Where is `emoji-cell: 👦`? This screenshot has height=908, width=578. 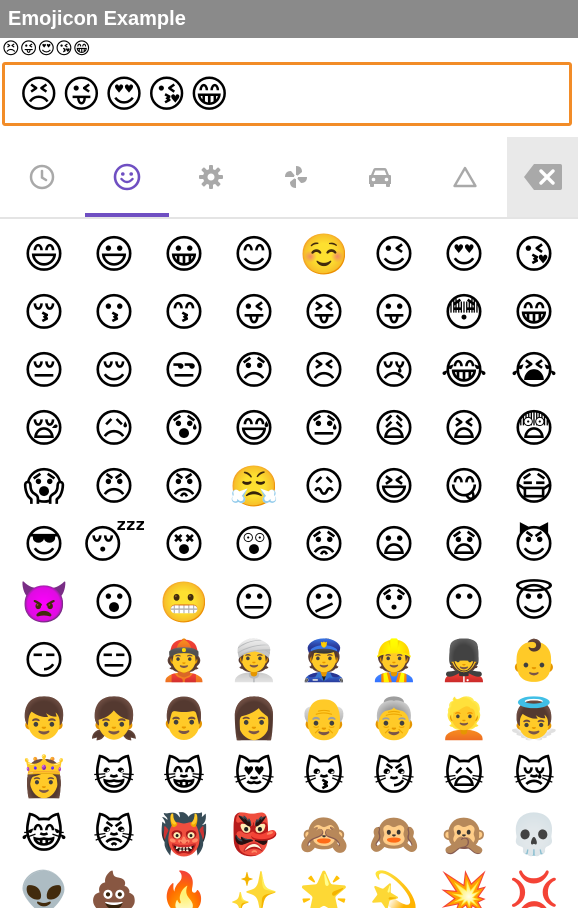
emoji-cell: 👦 is located at coordinates (44, 719).